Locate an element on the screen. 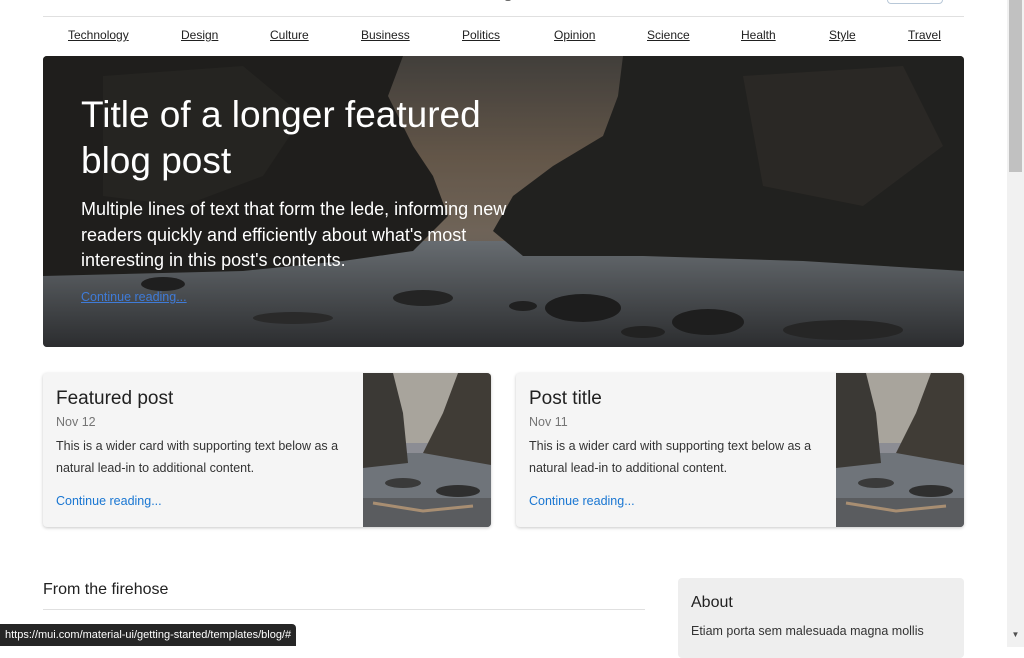 This screenshot has height=658, width=1024. card-date: Nov 12 is located at coordinates (76, 422).